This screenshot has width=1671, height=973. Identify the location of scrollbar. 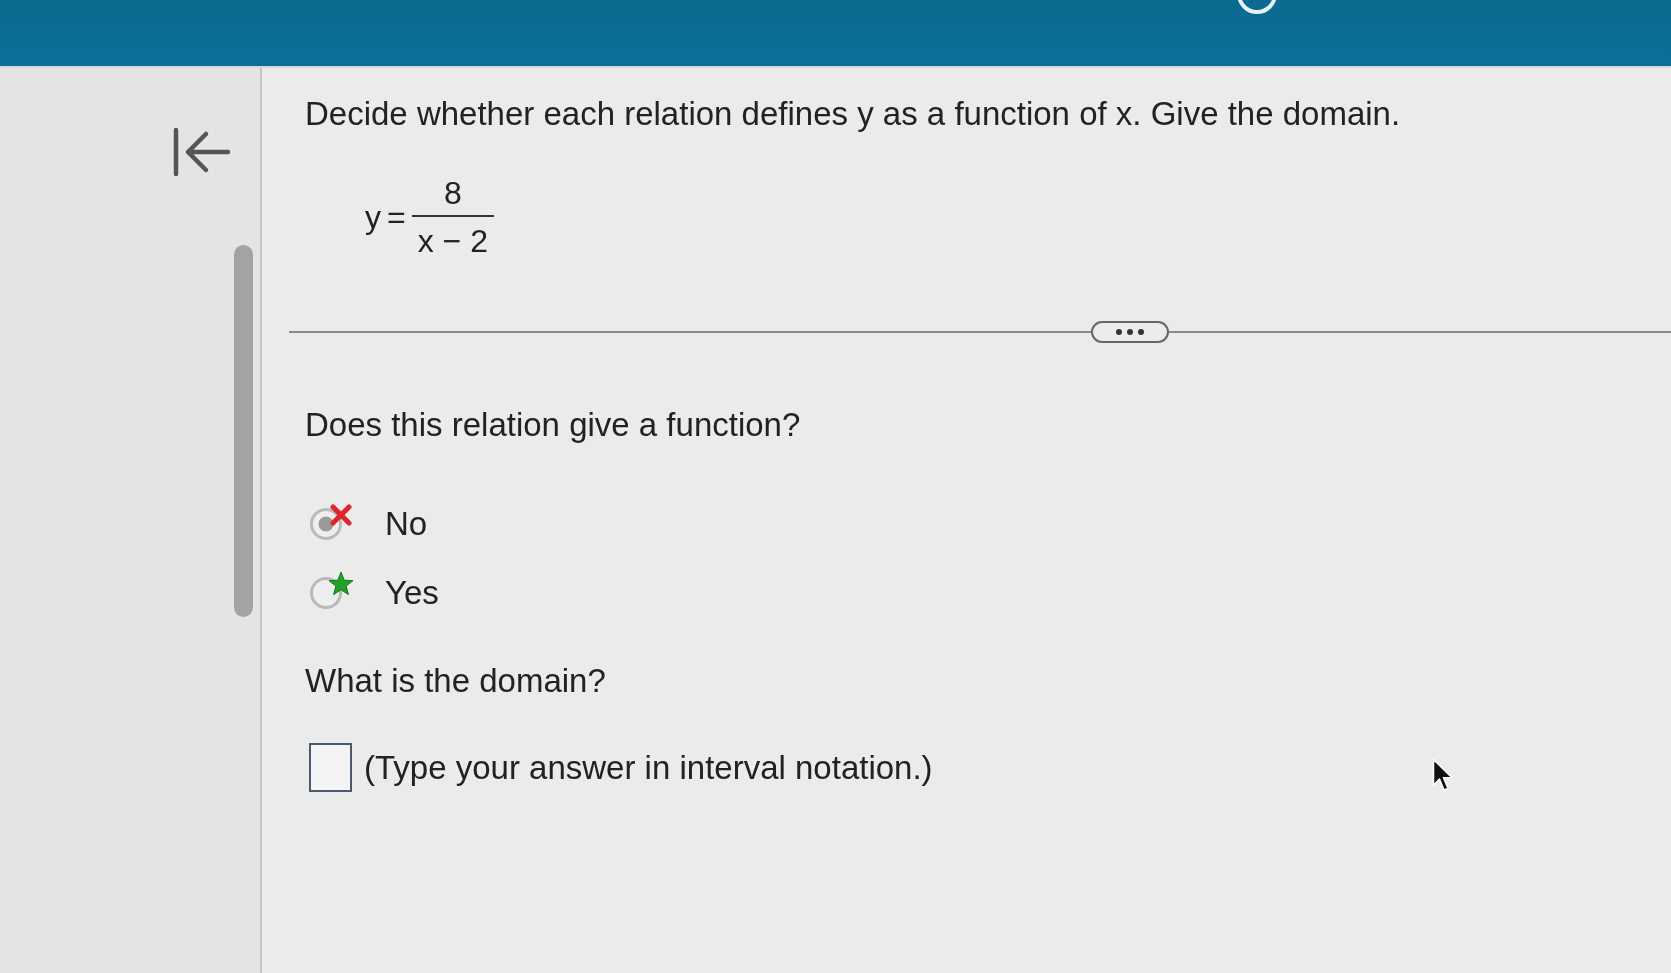
(243, 431).